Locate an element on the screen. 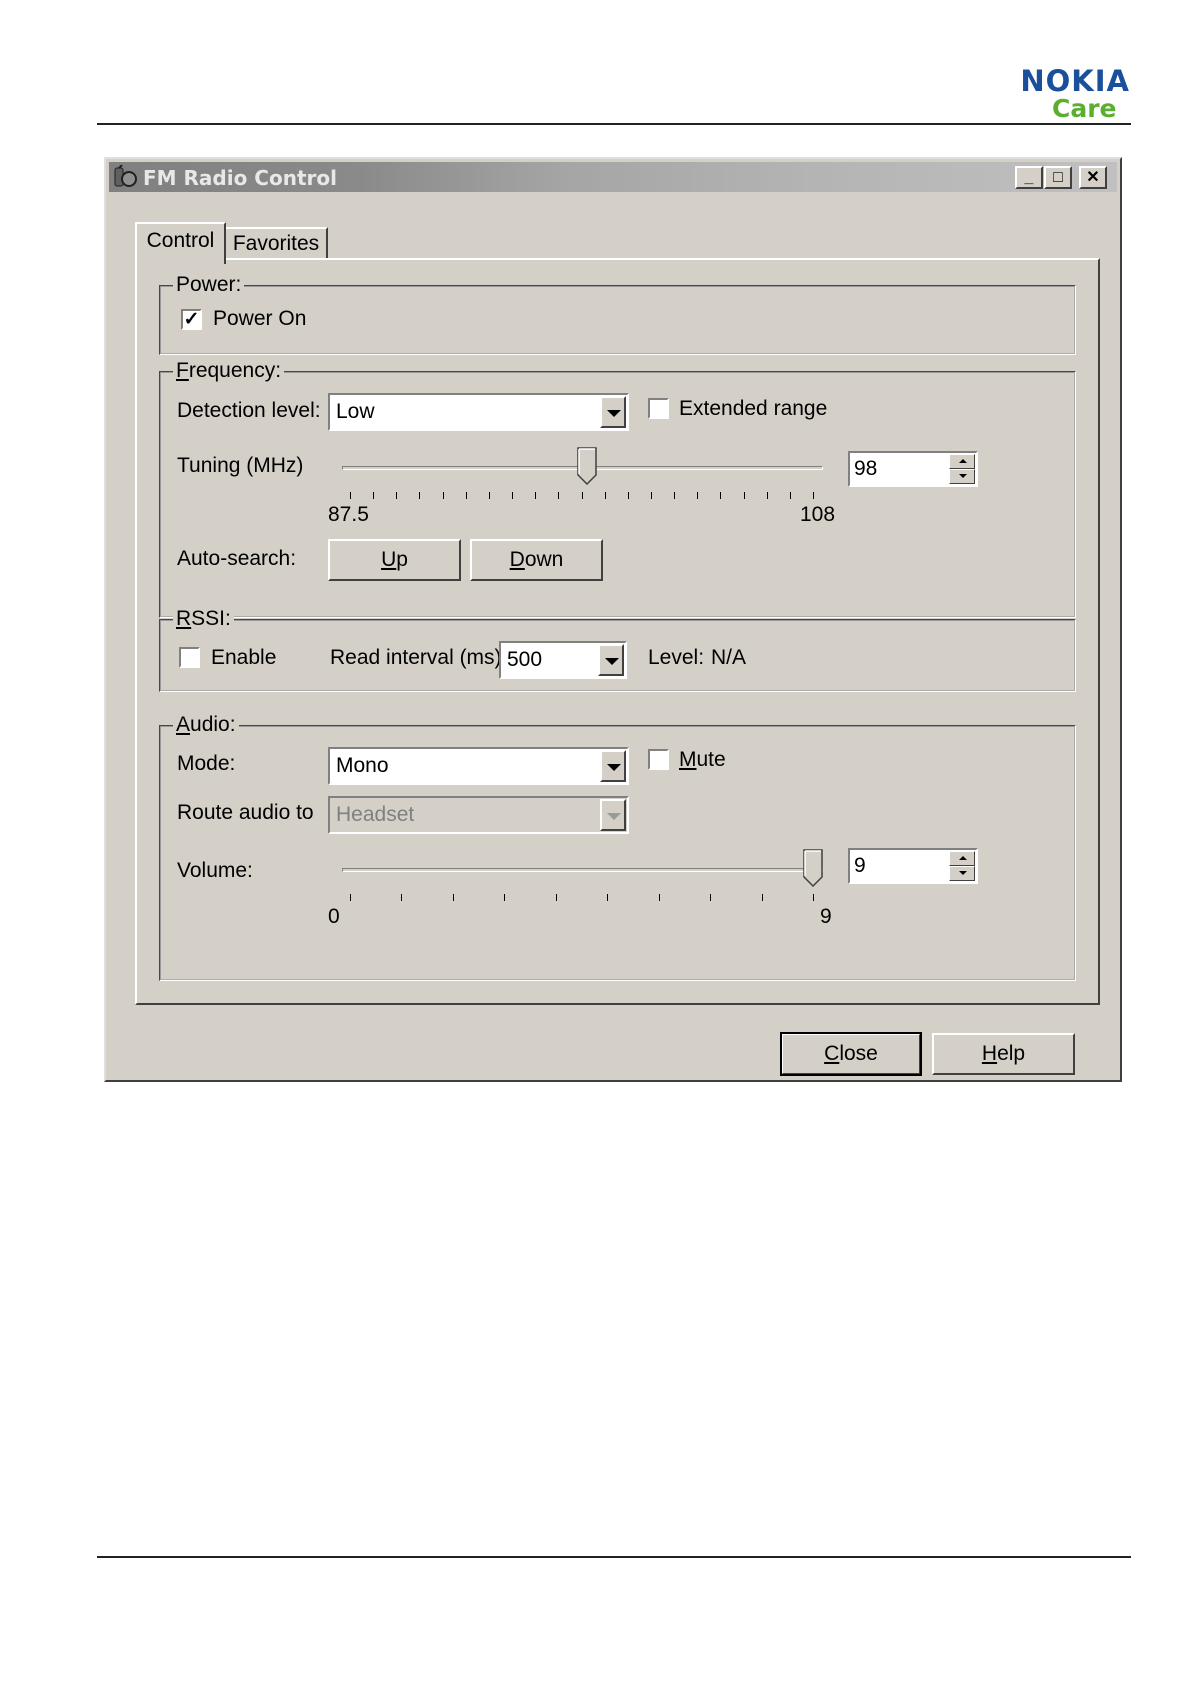  mute-label: Mute is located at coordinates (702, 760).